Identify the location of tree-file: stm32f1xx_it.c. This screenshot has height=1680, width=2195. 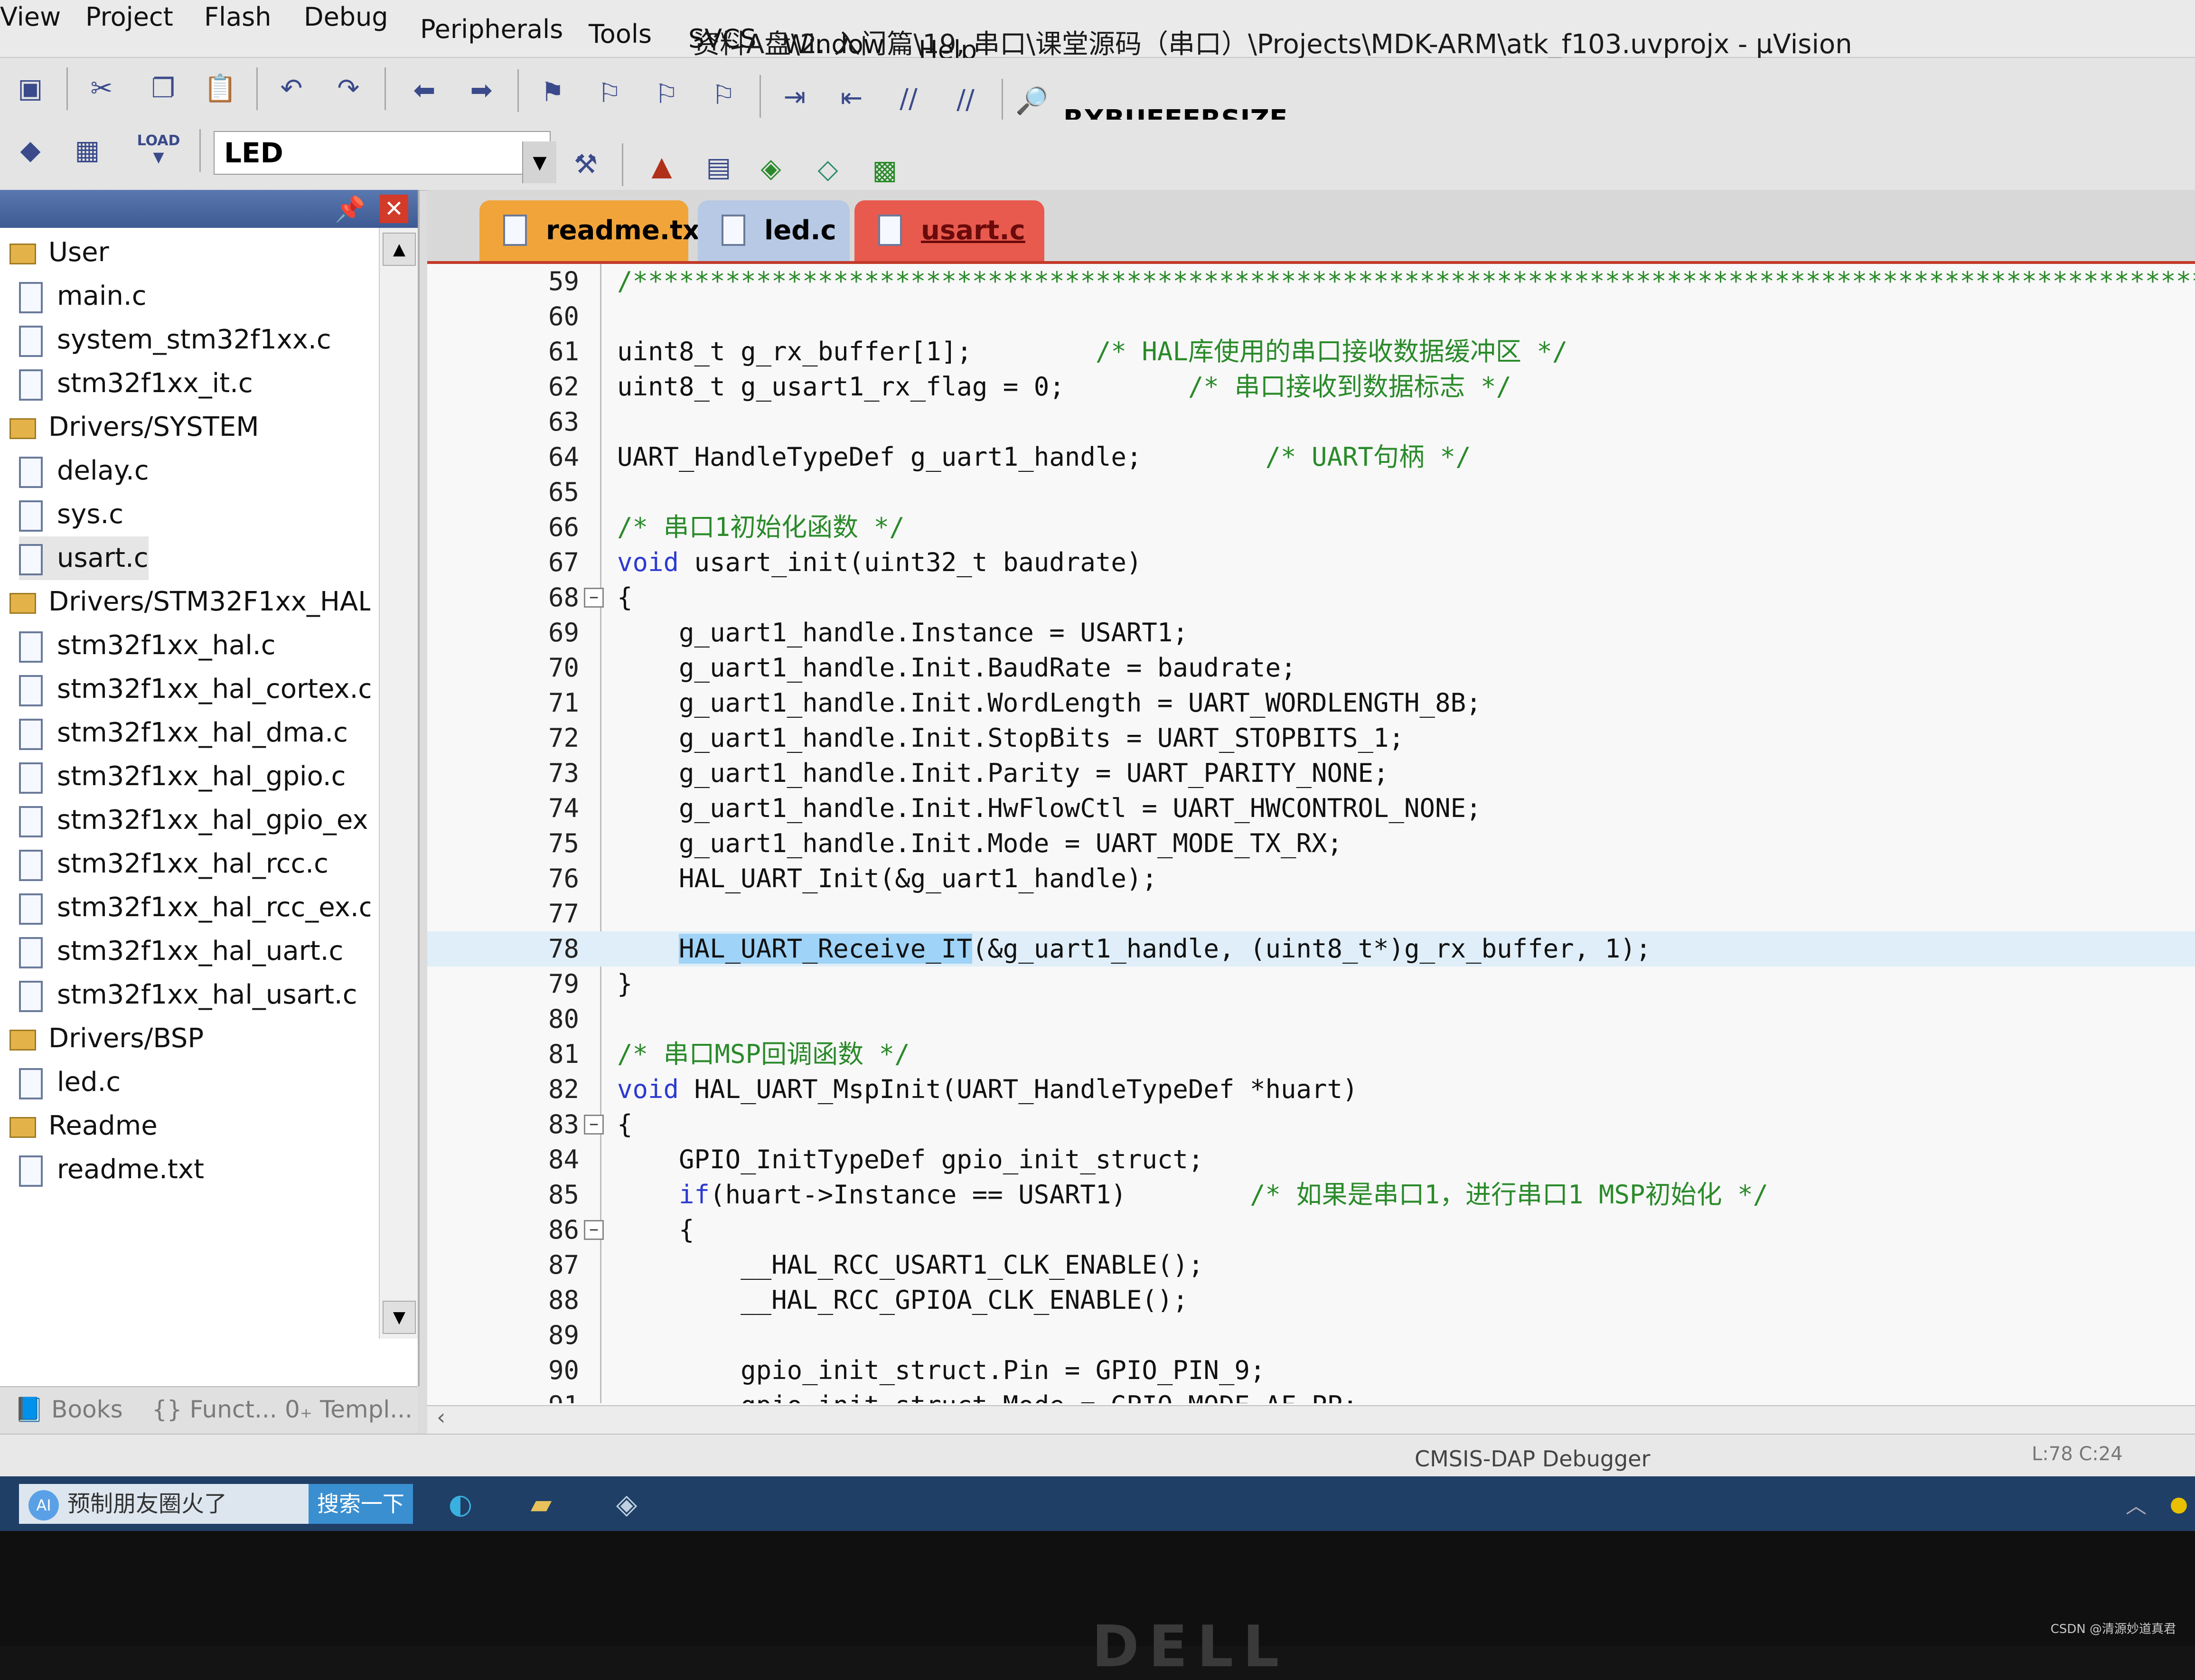
(136, 383).